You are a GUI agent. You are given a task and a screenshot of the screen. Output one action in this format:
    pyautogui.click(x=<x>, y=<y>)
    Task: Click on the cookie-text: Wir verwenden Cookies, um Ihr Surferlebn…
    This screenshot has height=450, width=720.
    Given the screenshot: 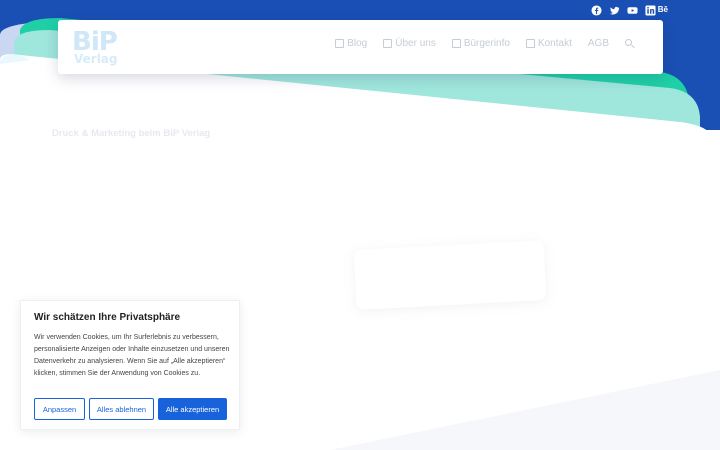 What is the action you would take?
    pyautogui.click(x=132, y=355)
    